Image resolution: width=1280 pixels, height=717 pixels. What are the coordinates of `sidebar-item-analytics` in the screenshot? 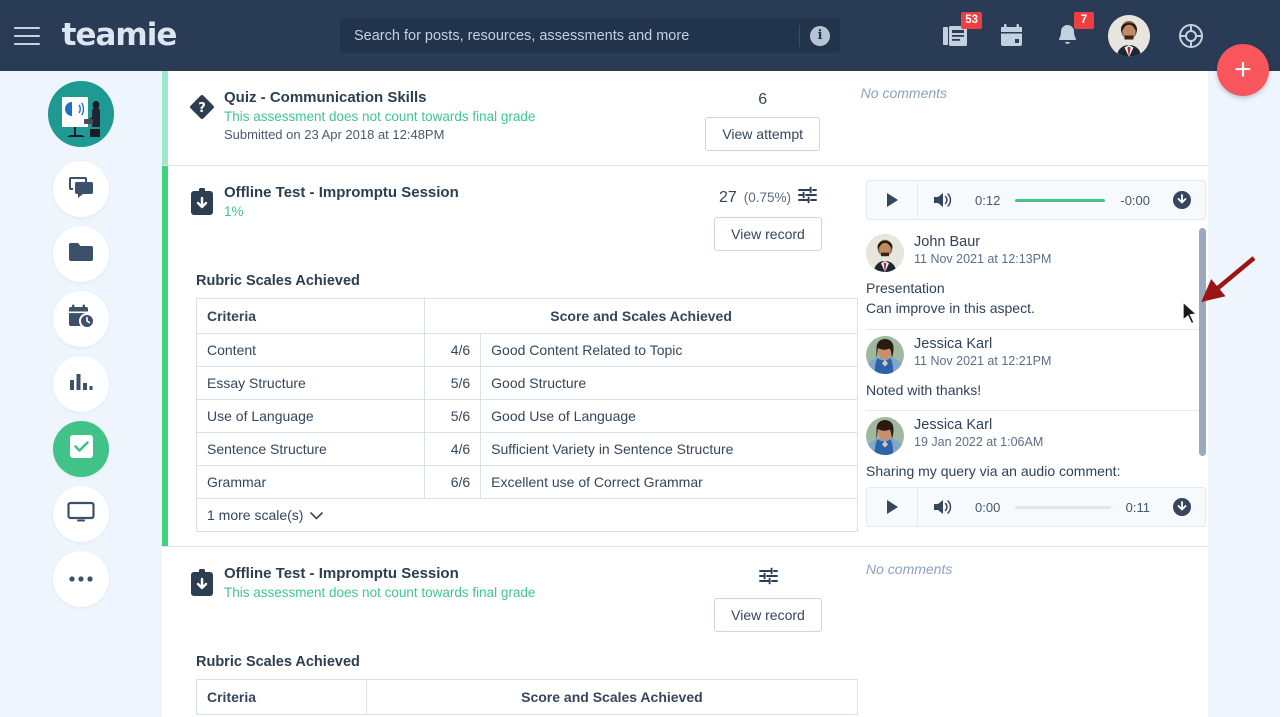 It's located at (81, 384).